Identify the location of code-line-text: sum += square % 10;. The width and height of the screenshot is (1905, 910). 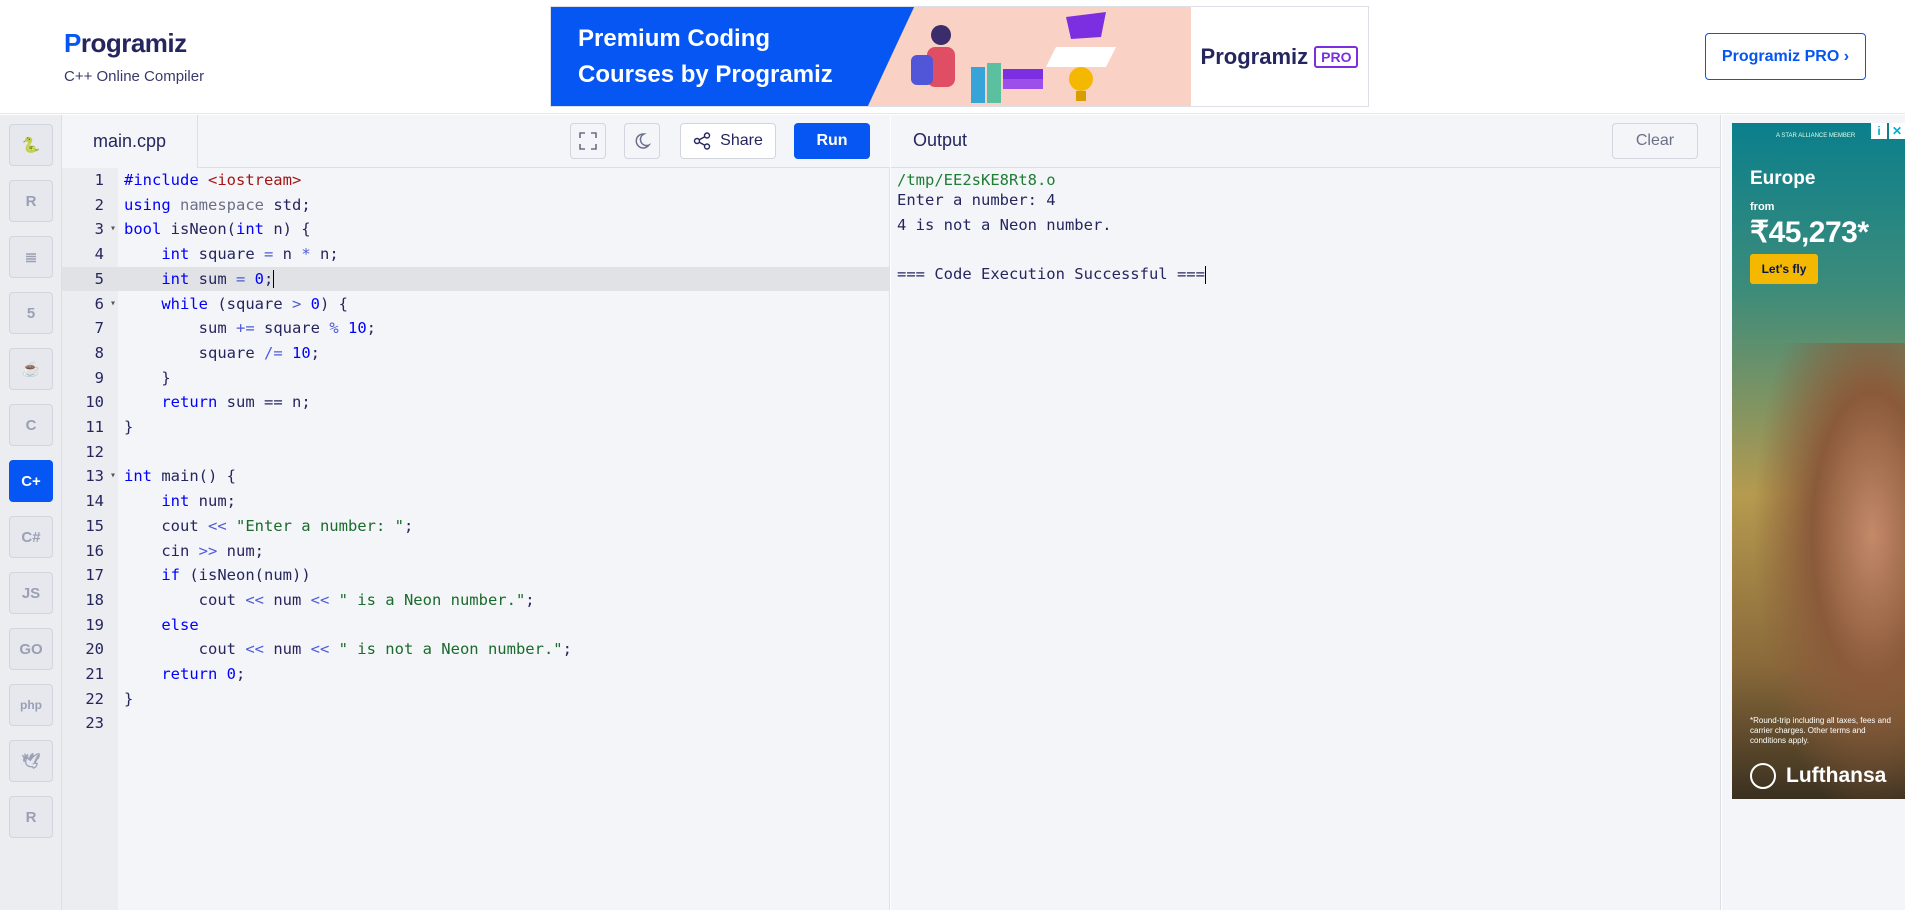
(250, 328).